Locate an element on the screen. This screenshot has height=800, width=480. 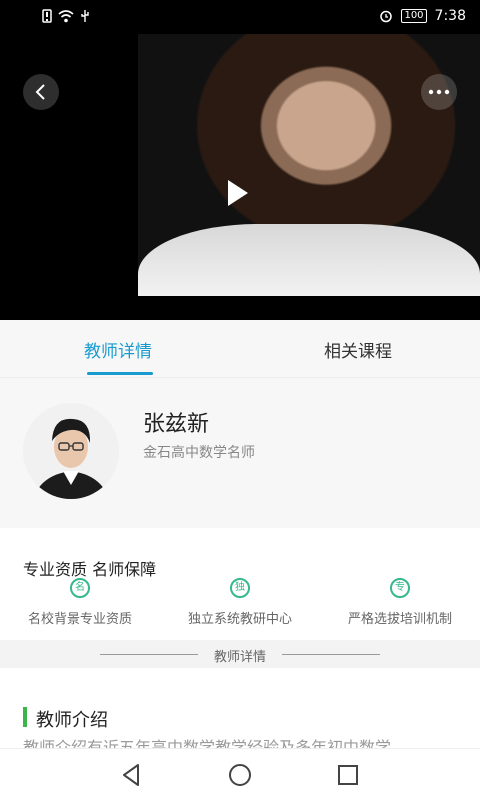
home-circle-icon is located at coordinates (240, 775).